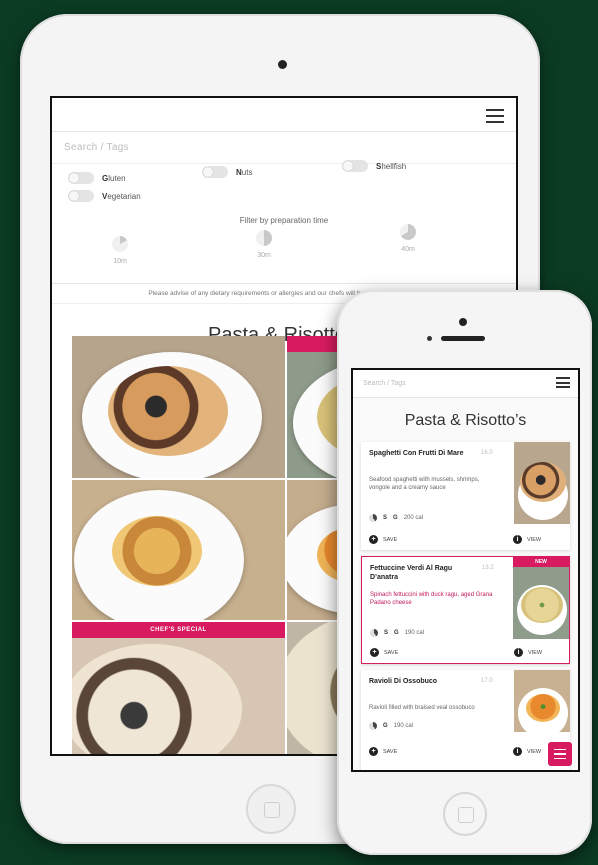  What do you see at coordinates (355, 166) in the screenshot?
I see `shellfish-toggle` at bounding box center [355, 166].